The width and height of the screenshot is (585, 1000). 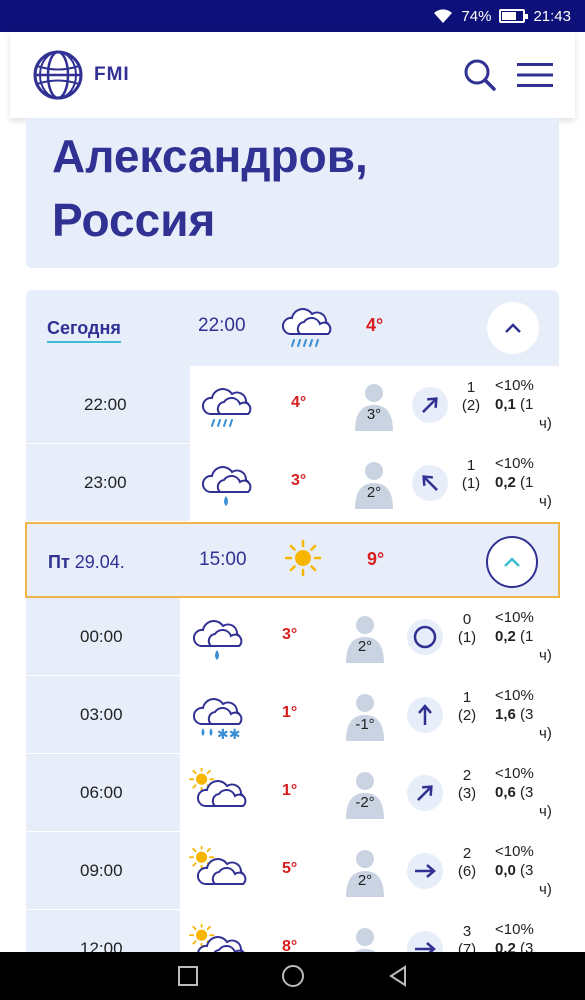 I want to click on hourly-row: 00:00 3° 2° 0 (1) <10% 0,2 (1 ч), so click(x=292, y=637).